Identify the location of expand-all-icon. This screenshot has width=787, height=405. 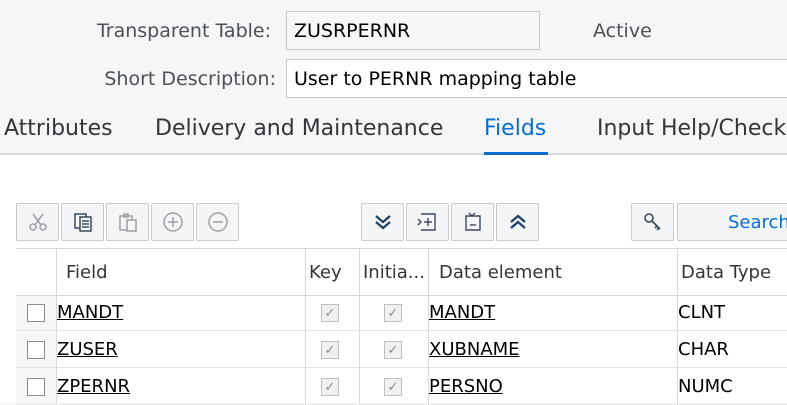
(382, 222).